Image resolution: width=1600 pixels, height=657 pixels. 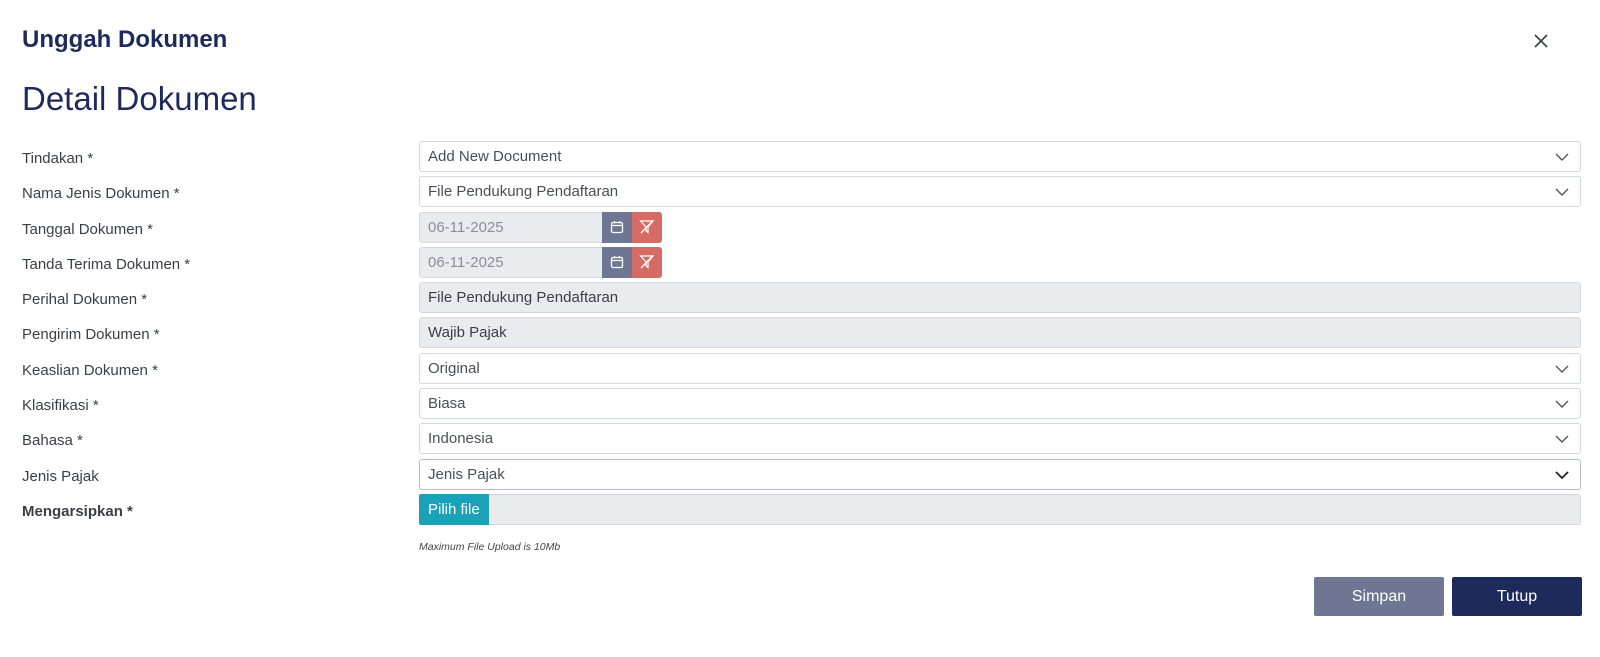 I want to click on tanggal-clear-button, so click(x=647, y=227).